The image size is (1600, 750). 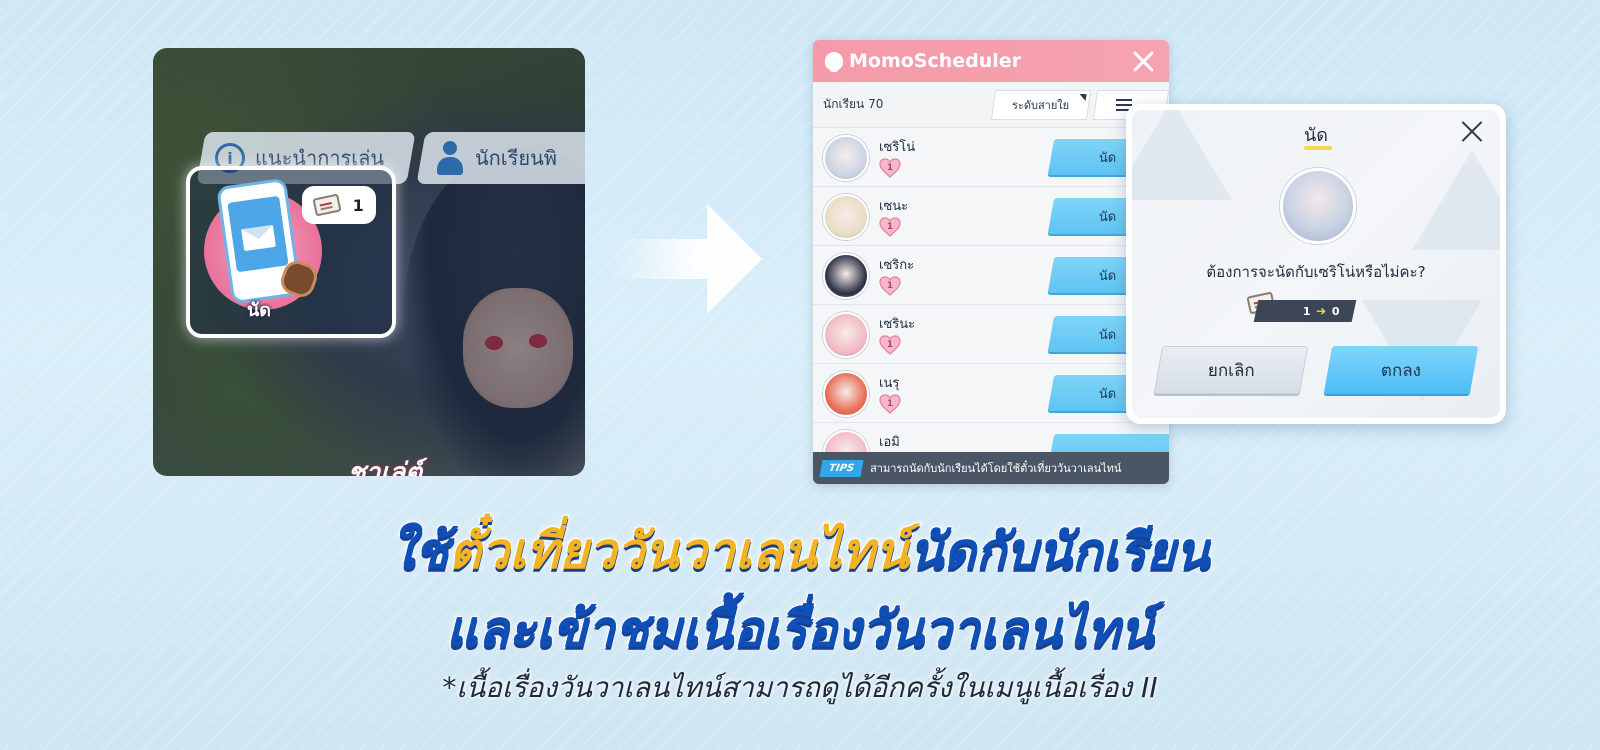 I want to click on tips-badge: TIPS, so click(x=841, y=468).